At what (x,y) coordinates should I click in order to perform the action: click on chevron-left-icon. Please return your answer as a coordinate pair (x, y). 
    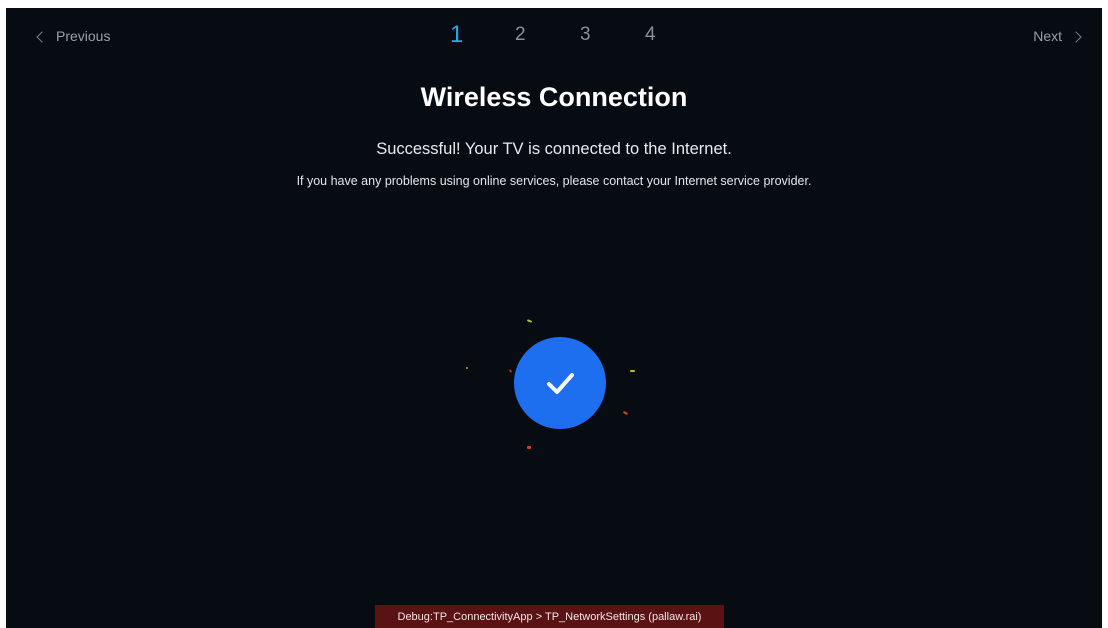
    Looking at the image, I should click on (42, 36).